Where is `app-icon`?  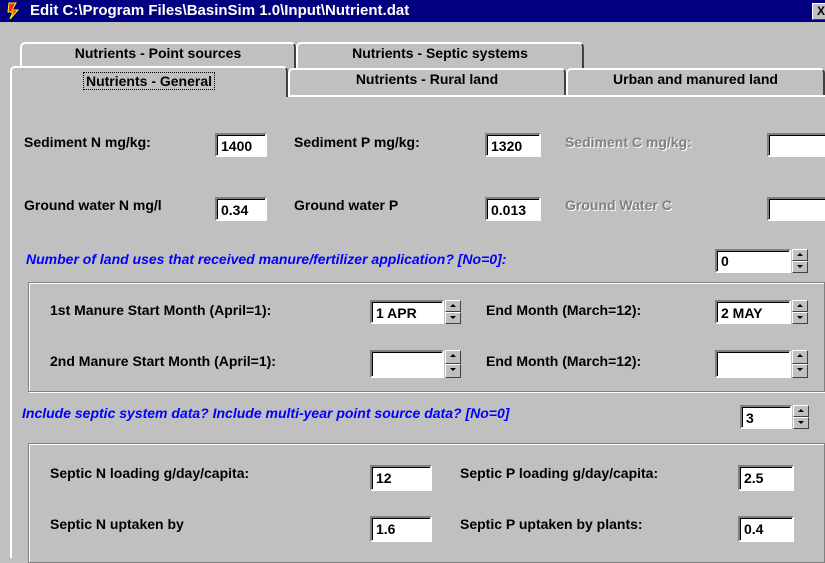
app-icon is located at coordinates (13, 11).